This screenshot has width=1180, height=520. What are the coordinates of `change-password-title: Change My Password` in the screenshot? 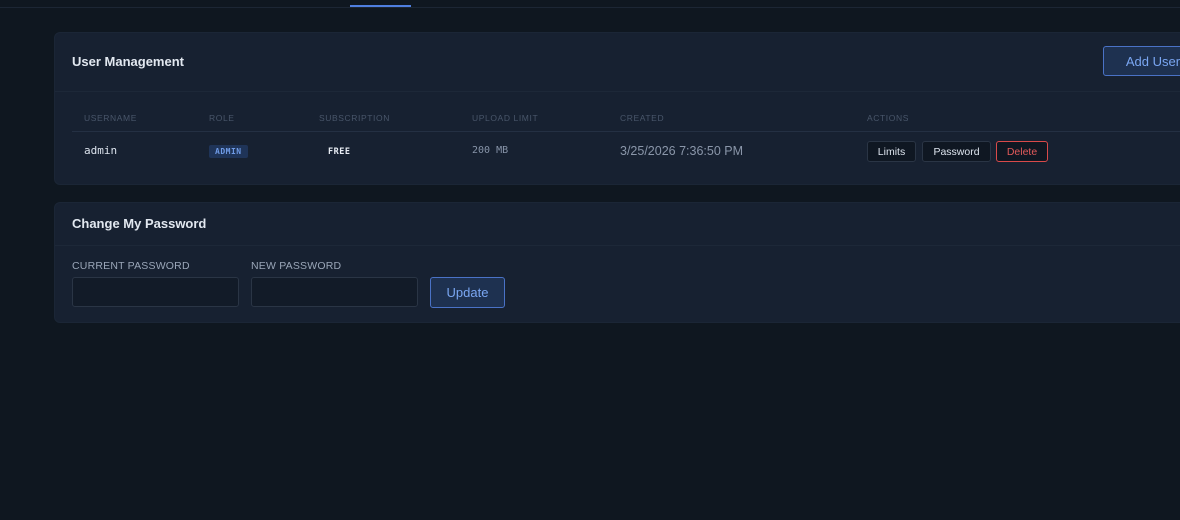 It's located at (139, 223).